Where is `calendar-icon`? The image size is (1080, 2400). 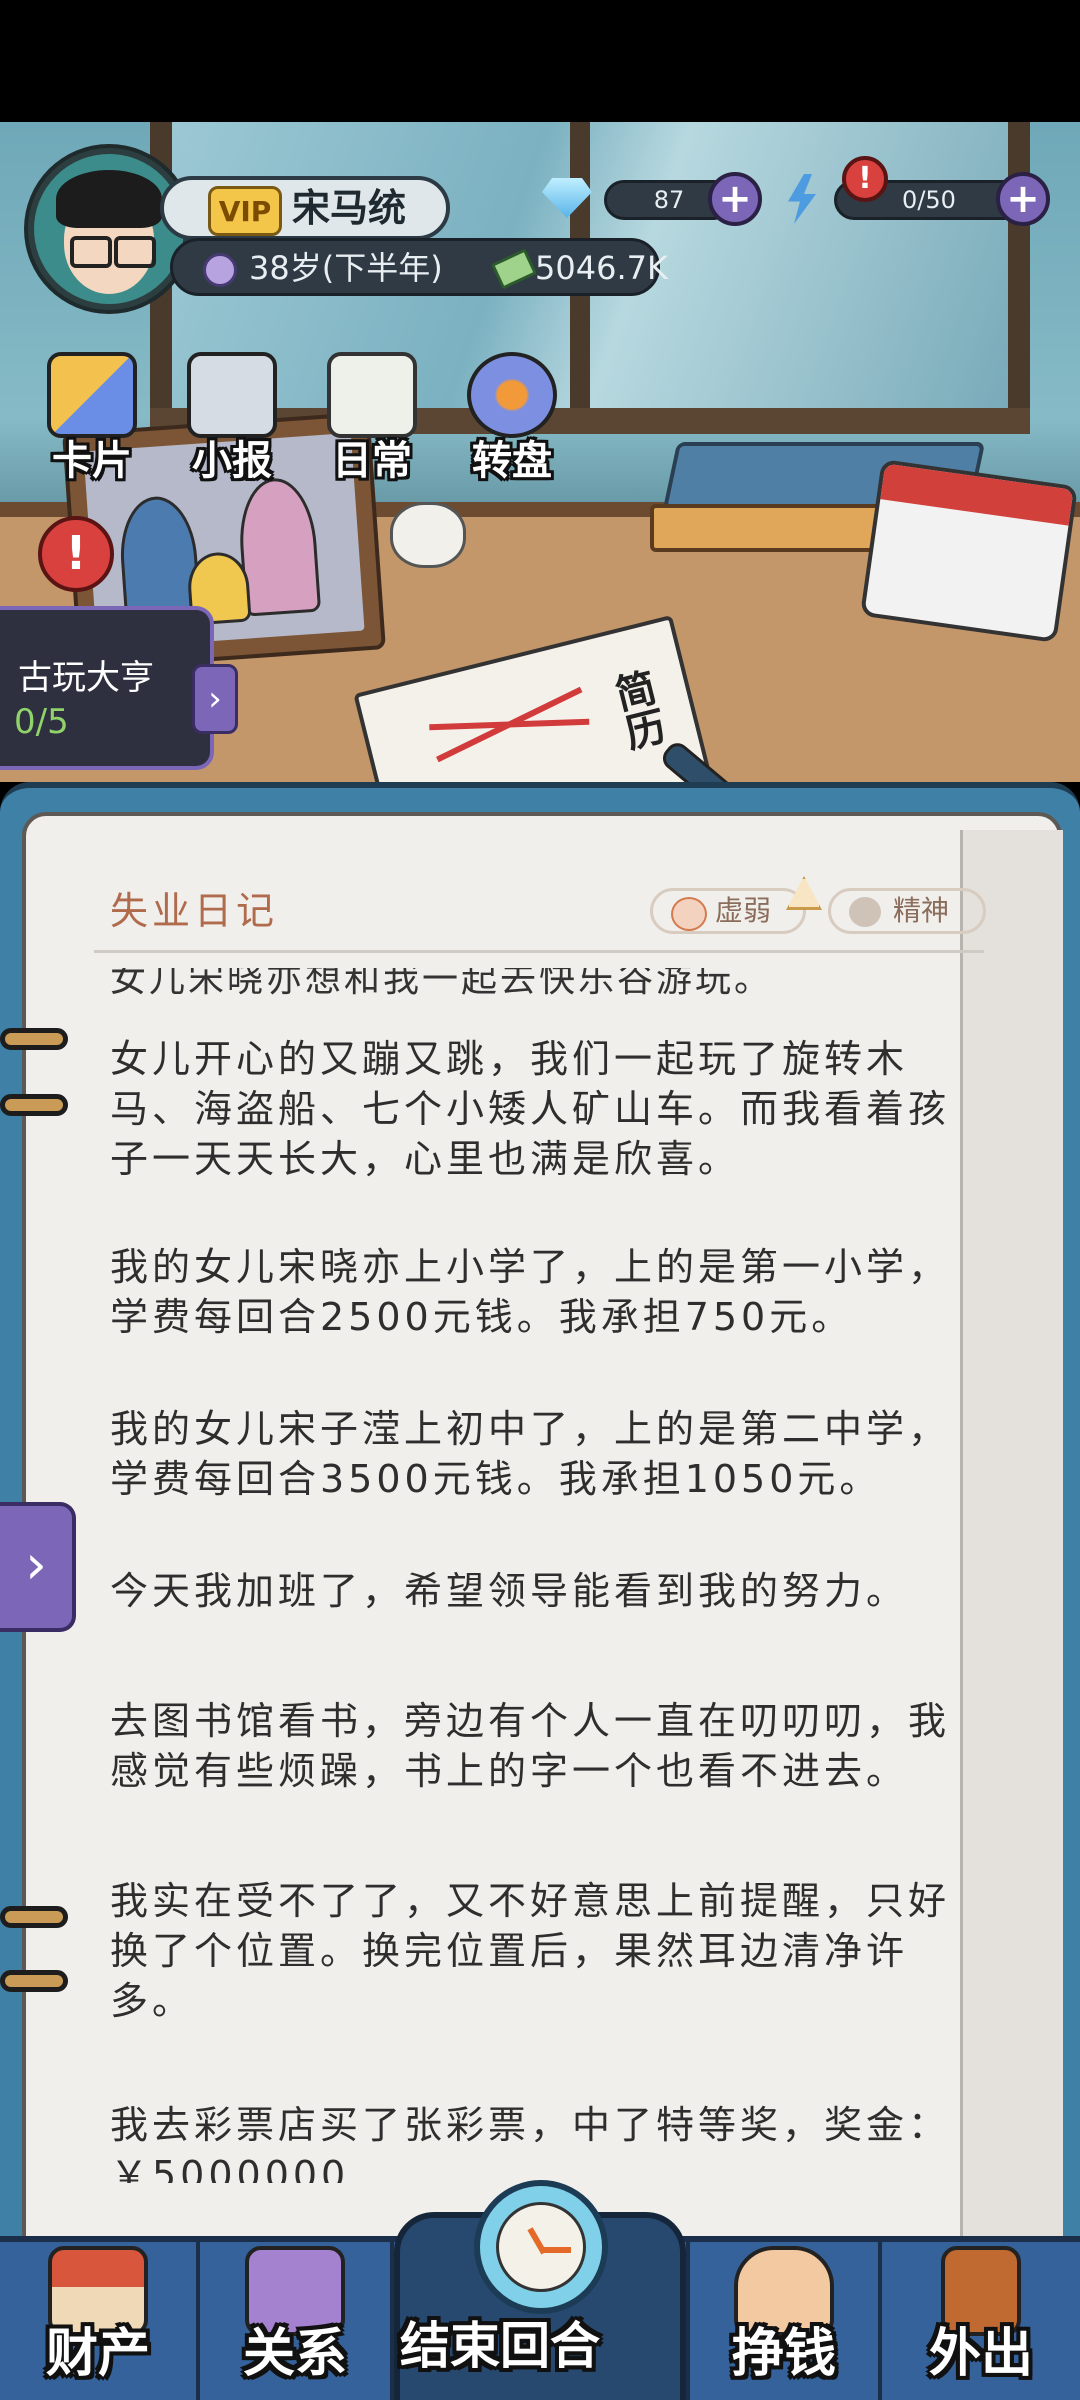 calendar-icon is located at coordinates (969, 551).